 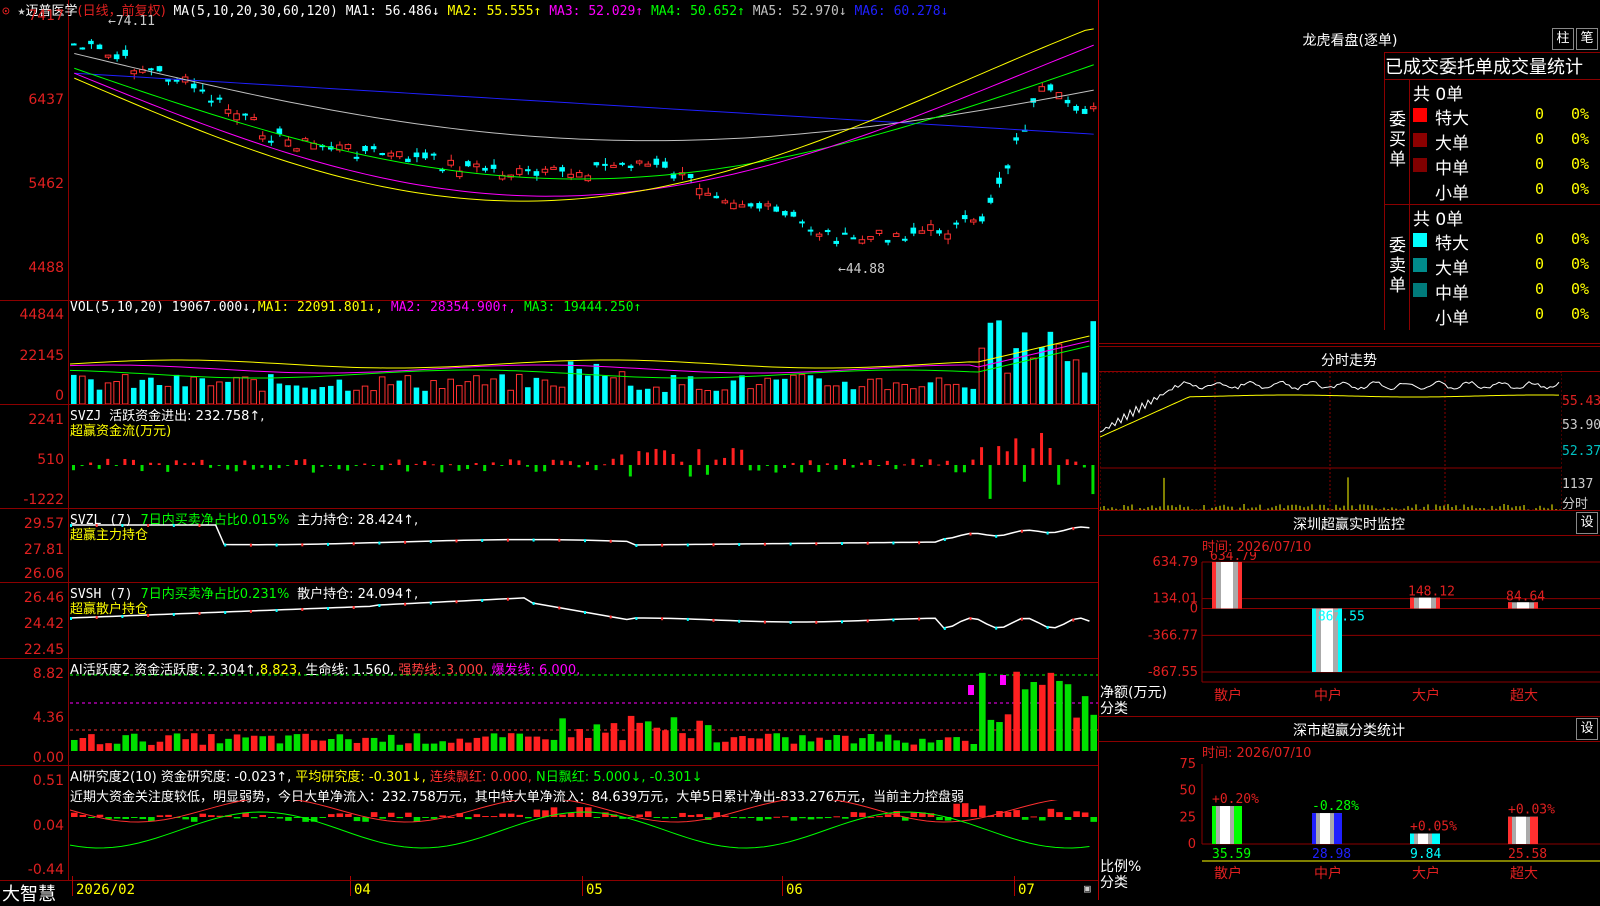 I want to click on classify-settings-button: 设, so click(x=1587, y=729).